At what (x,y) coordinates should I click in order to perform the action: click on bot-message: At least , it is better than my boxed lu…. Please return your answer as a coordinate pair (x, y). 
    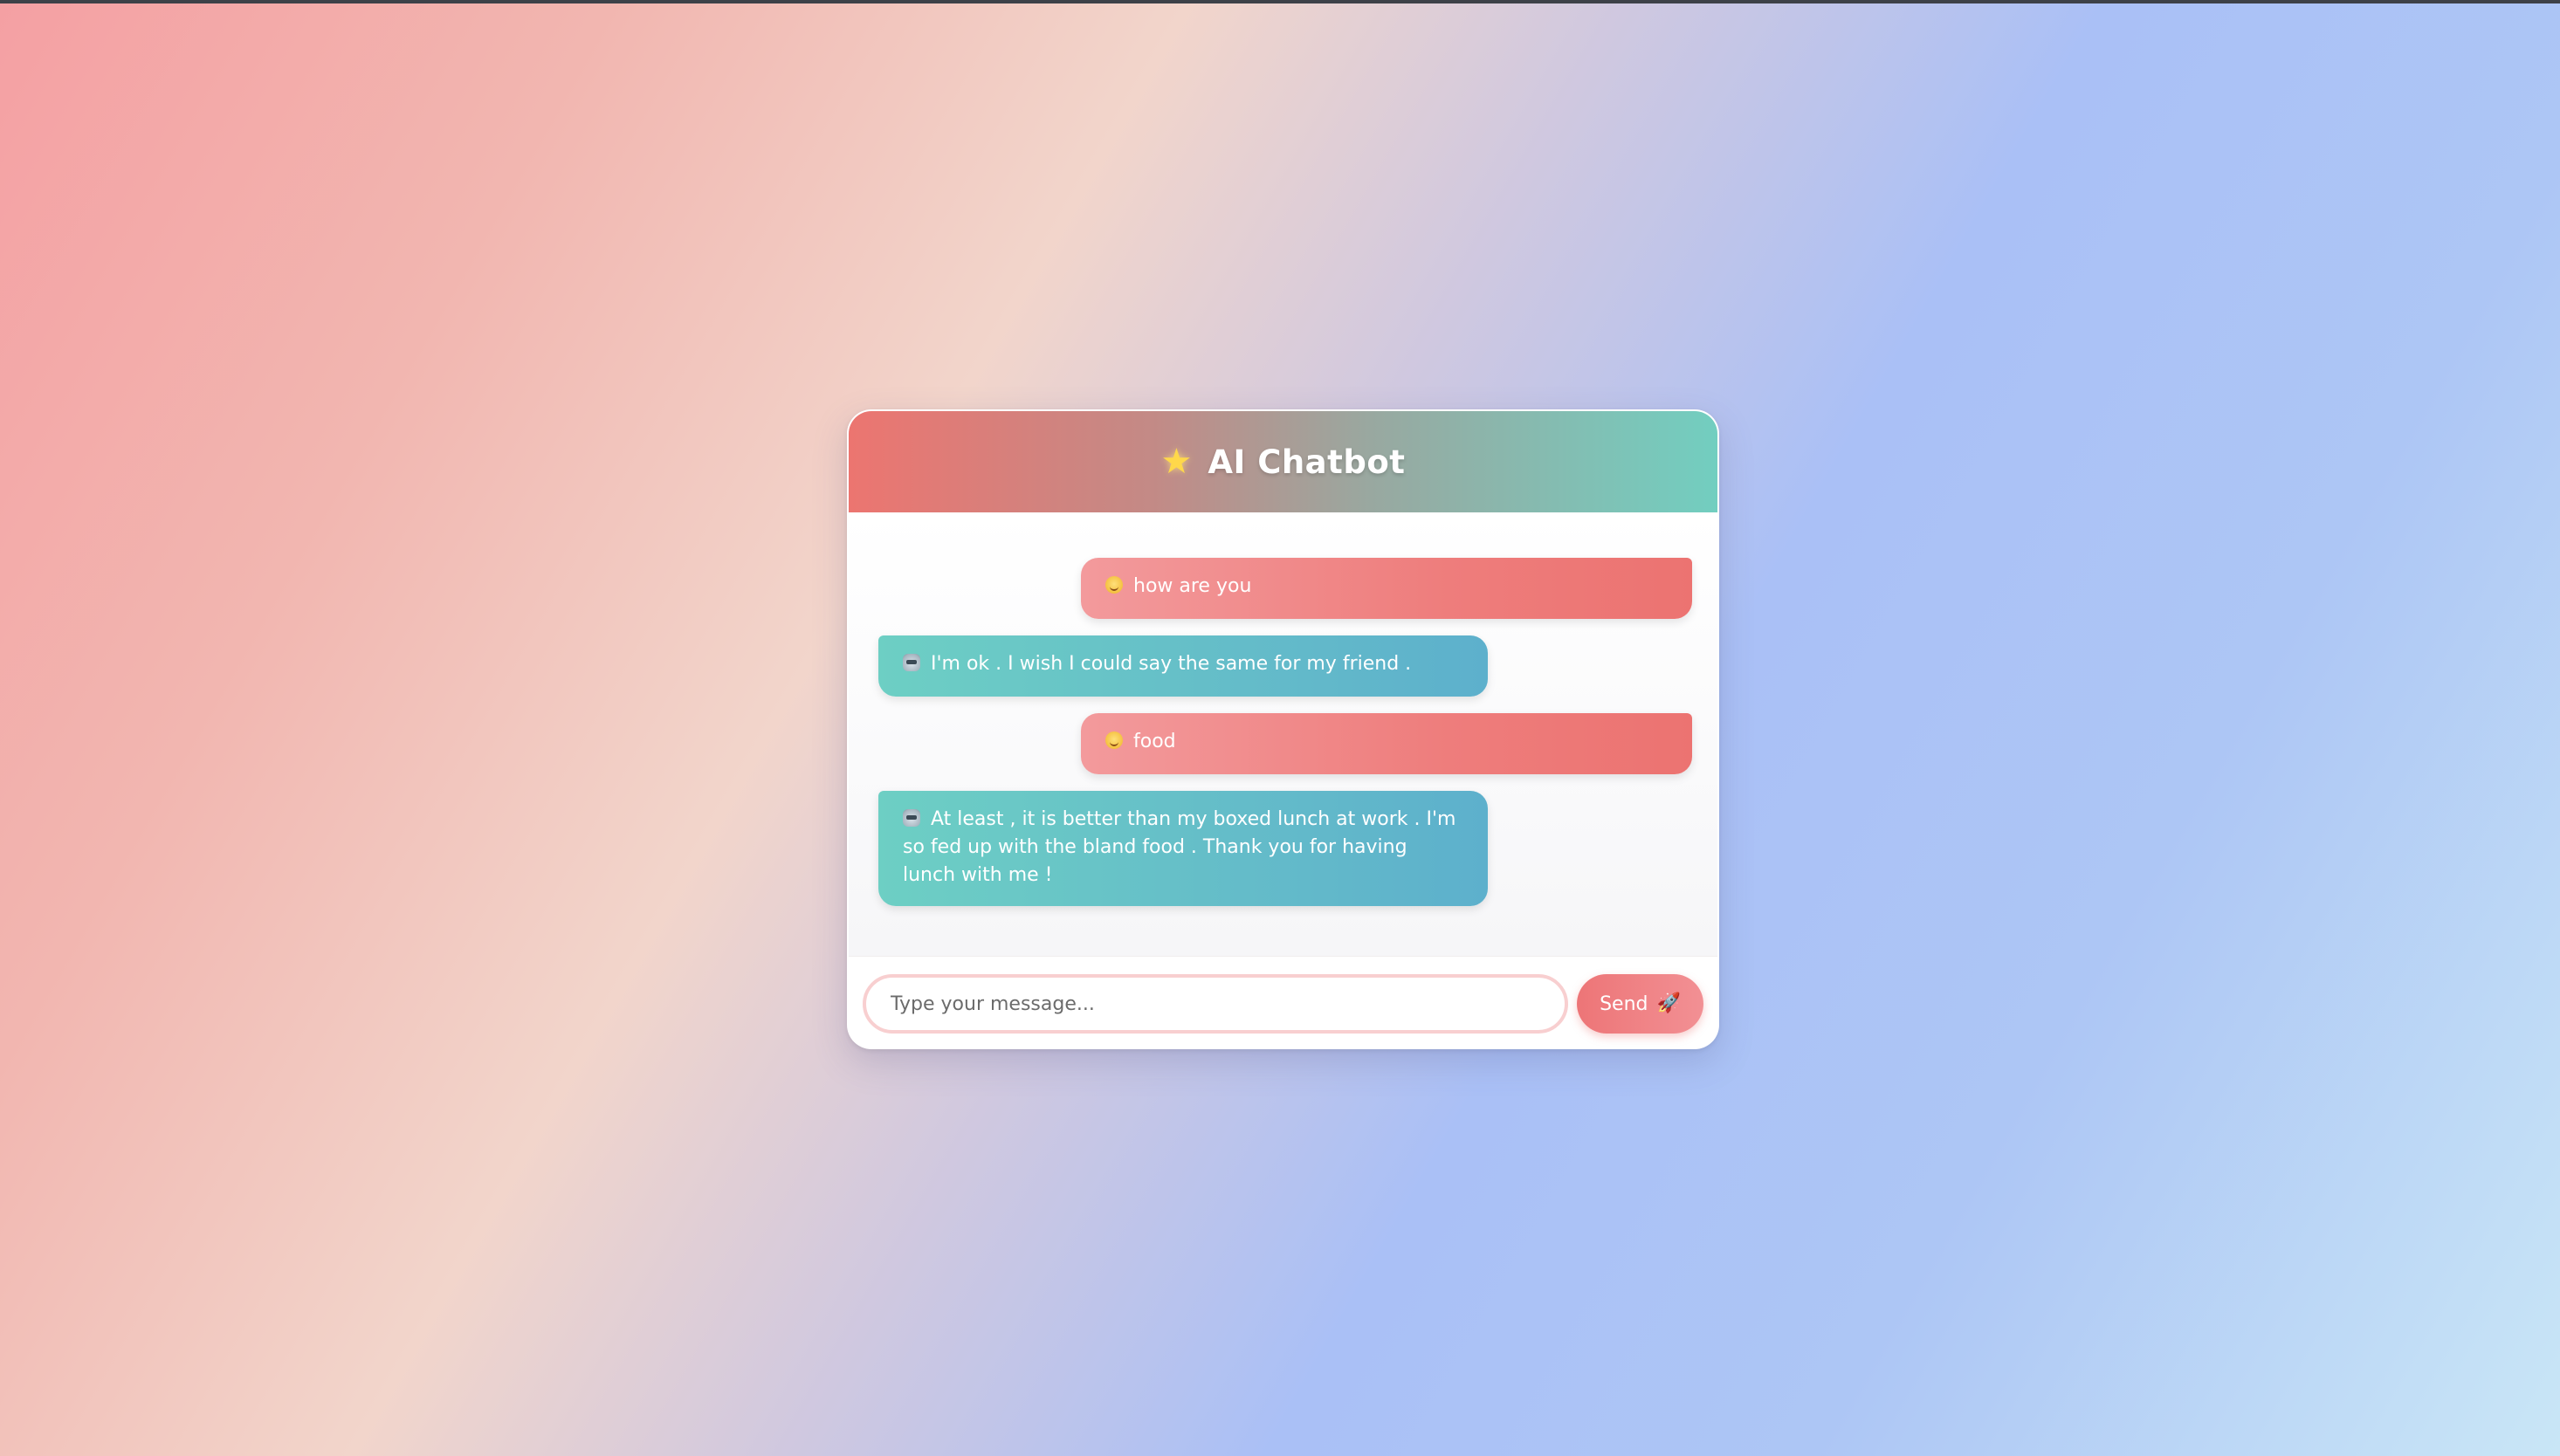
    Looking at the image, I should click on (1183, 848).